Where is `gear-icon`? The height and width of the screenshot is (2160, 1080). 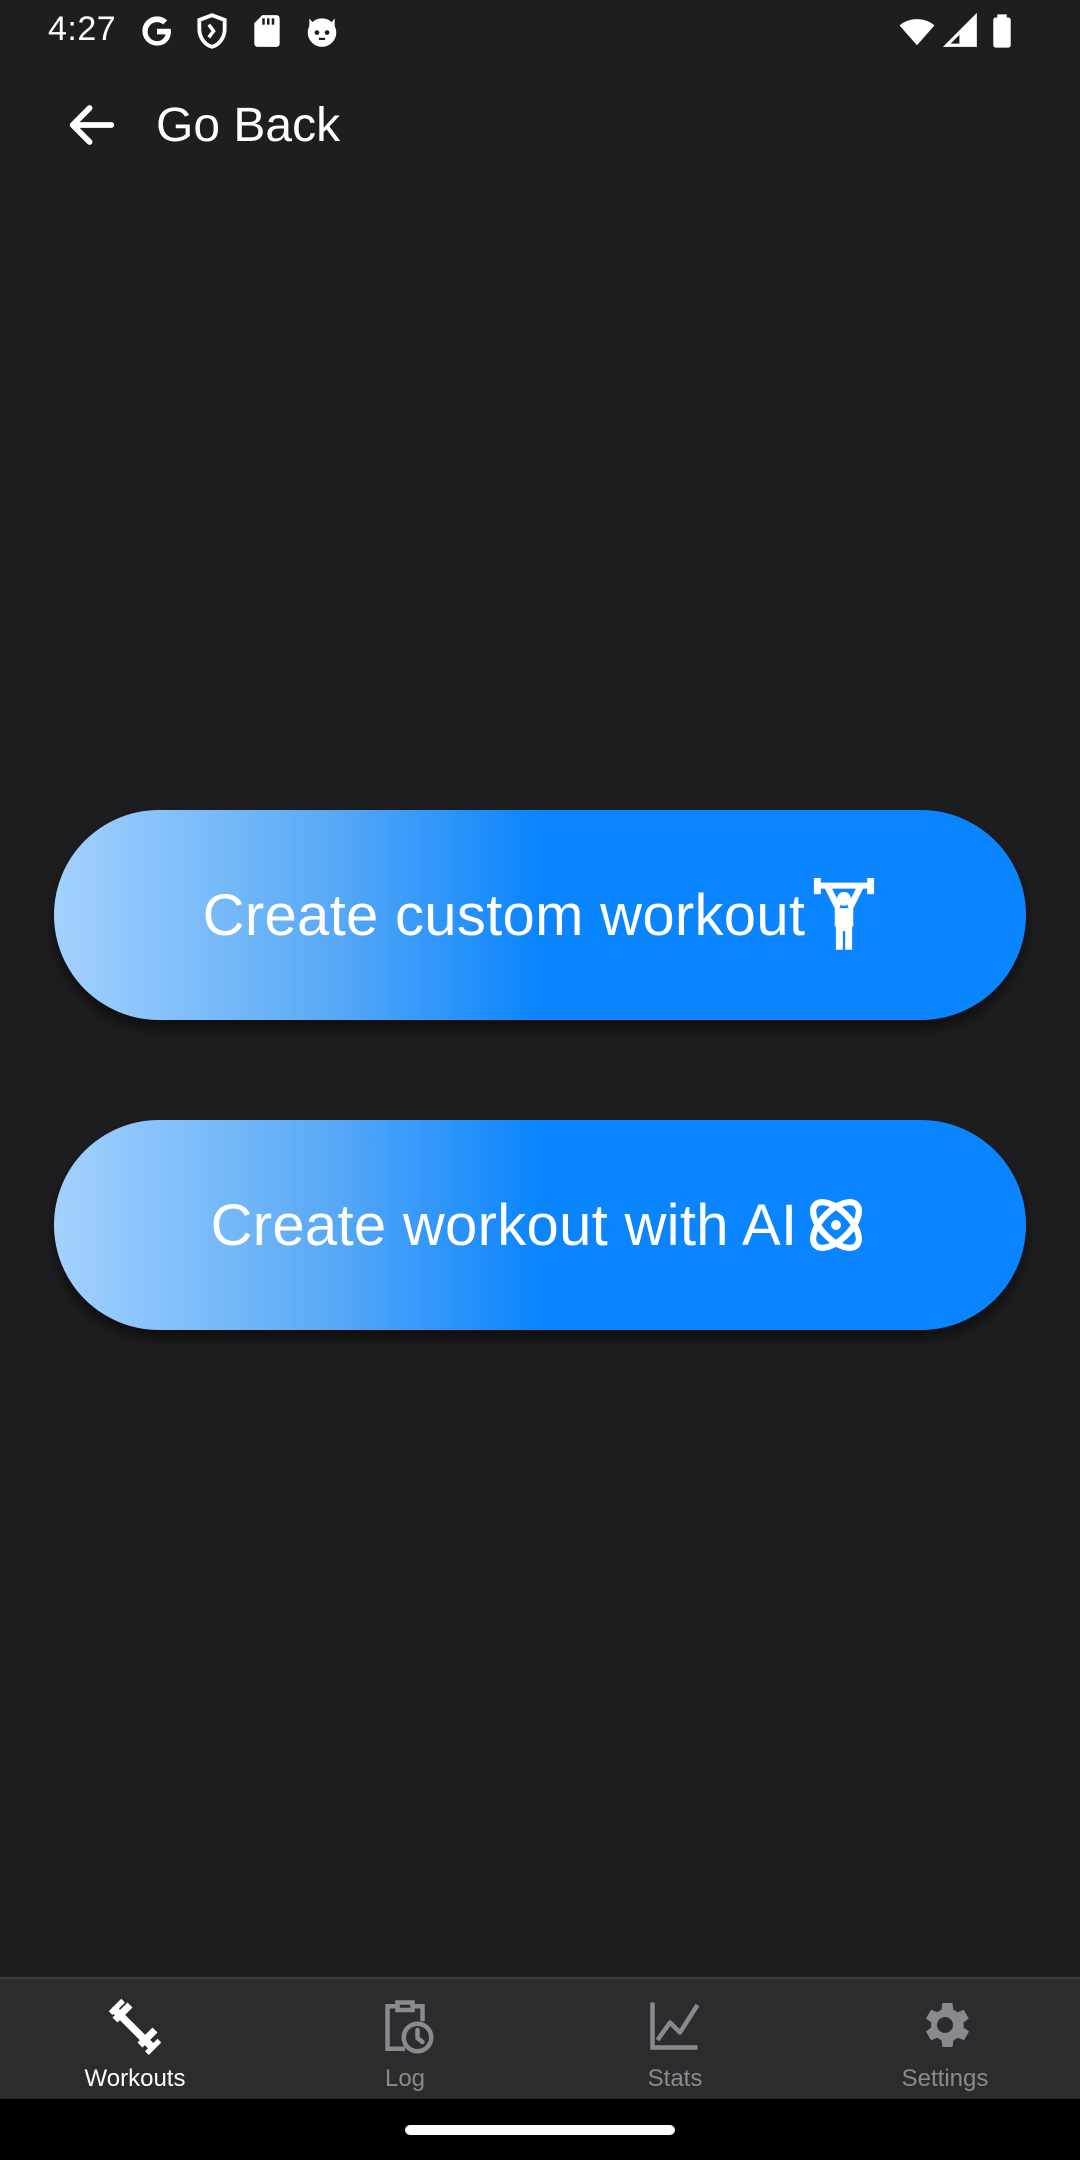
gear-icon is located at coordinates (945, 2025).